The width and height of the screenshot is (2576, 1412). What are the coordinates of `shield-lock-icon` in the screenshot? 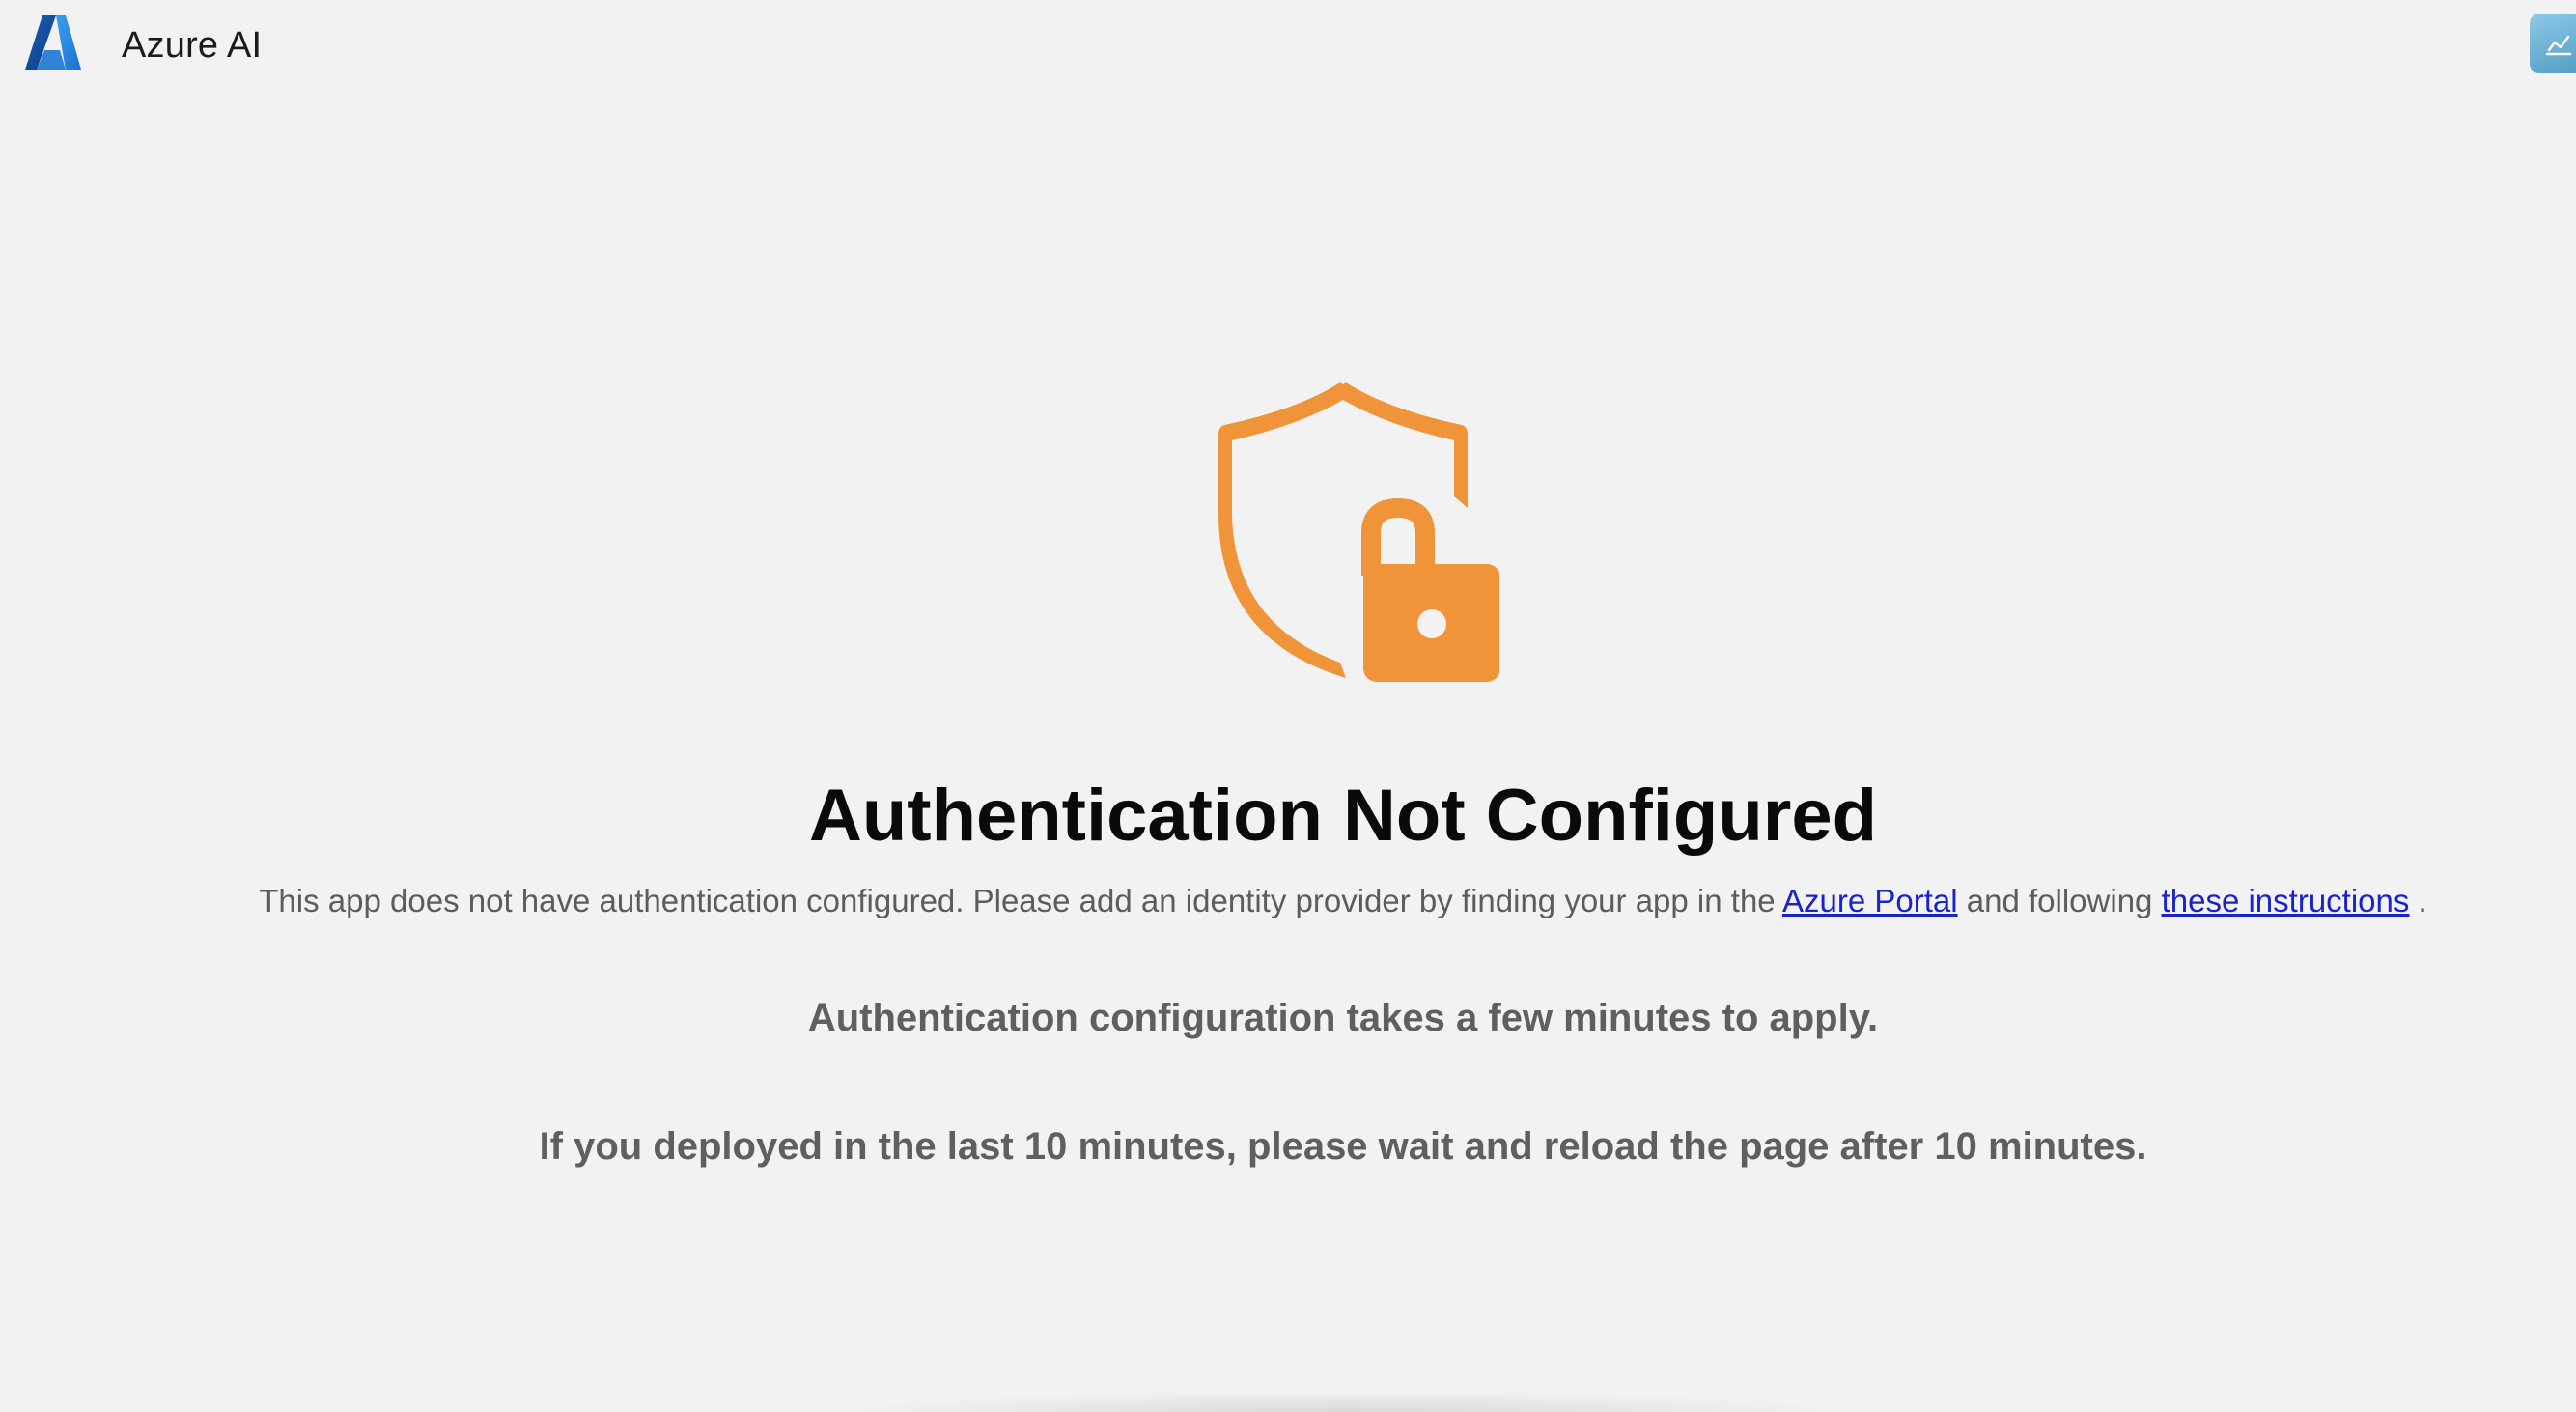 It's located at (1353, 528).